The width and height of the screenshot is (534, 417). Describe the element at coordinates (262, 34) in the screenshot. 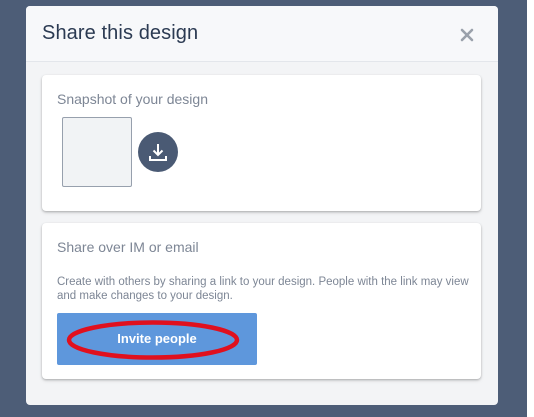

I see `dialog-header: Share this design` at that location.